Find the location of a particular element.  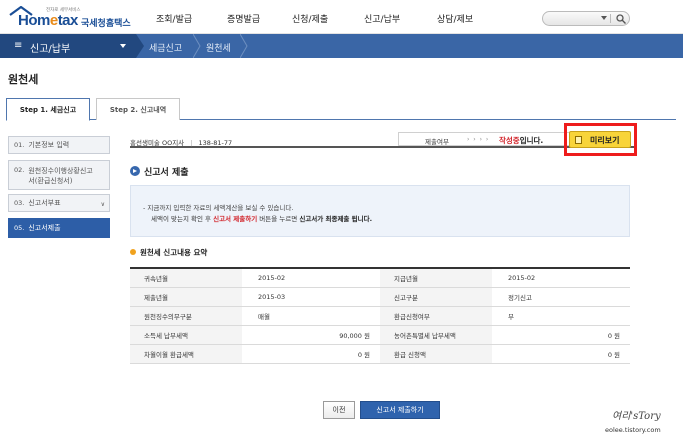

nav-item-certificate: 증명발급 is located at coordinates (243, 18).